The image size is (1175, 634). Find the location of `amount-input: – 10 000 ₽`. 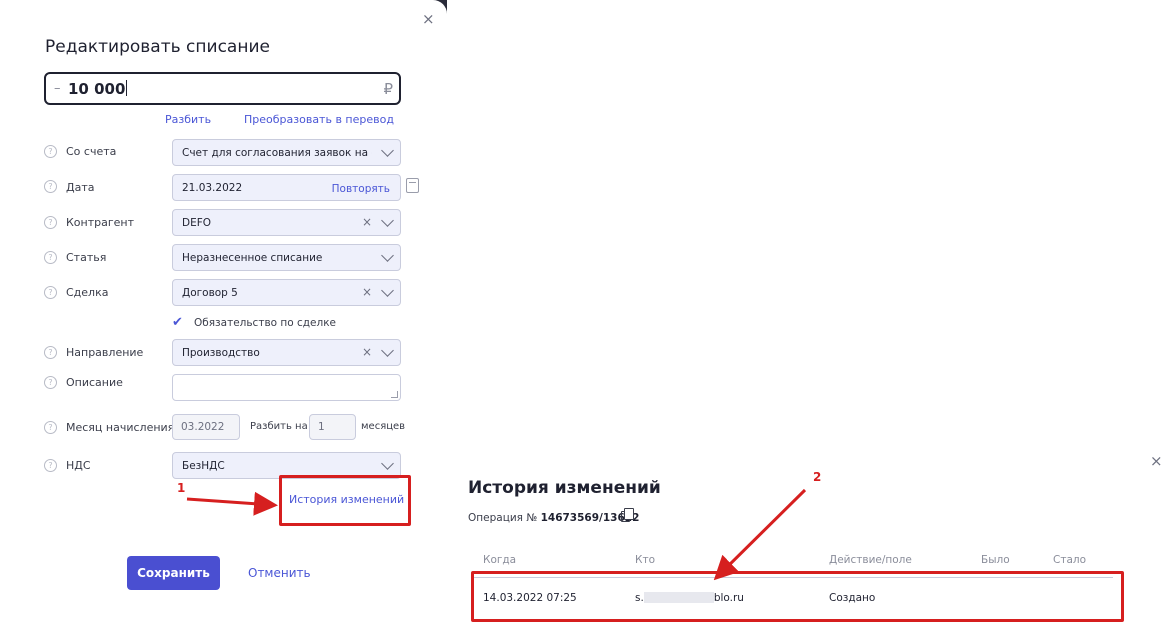

amount-input: – 10 000 ₽ is located at coordinates (222, 88).